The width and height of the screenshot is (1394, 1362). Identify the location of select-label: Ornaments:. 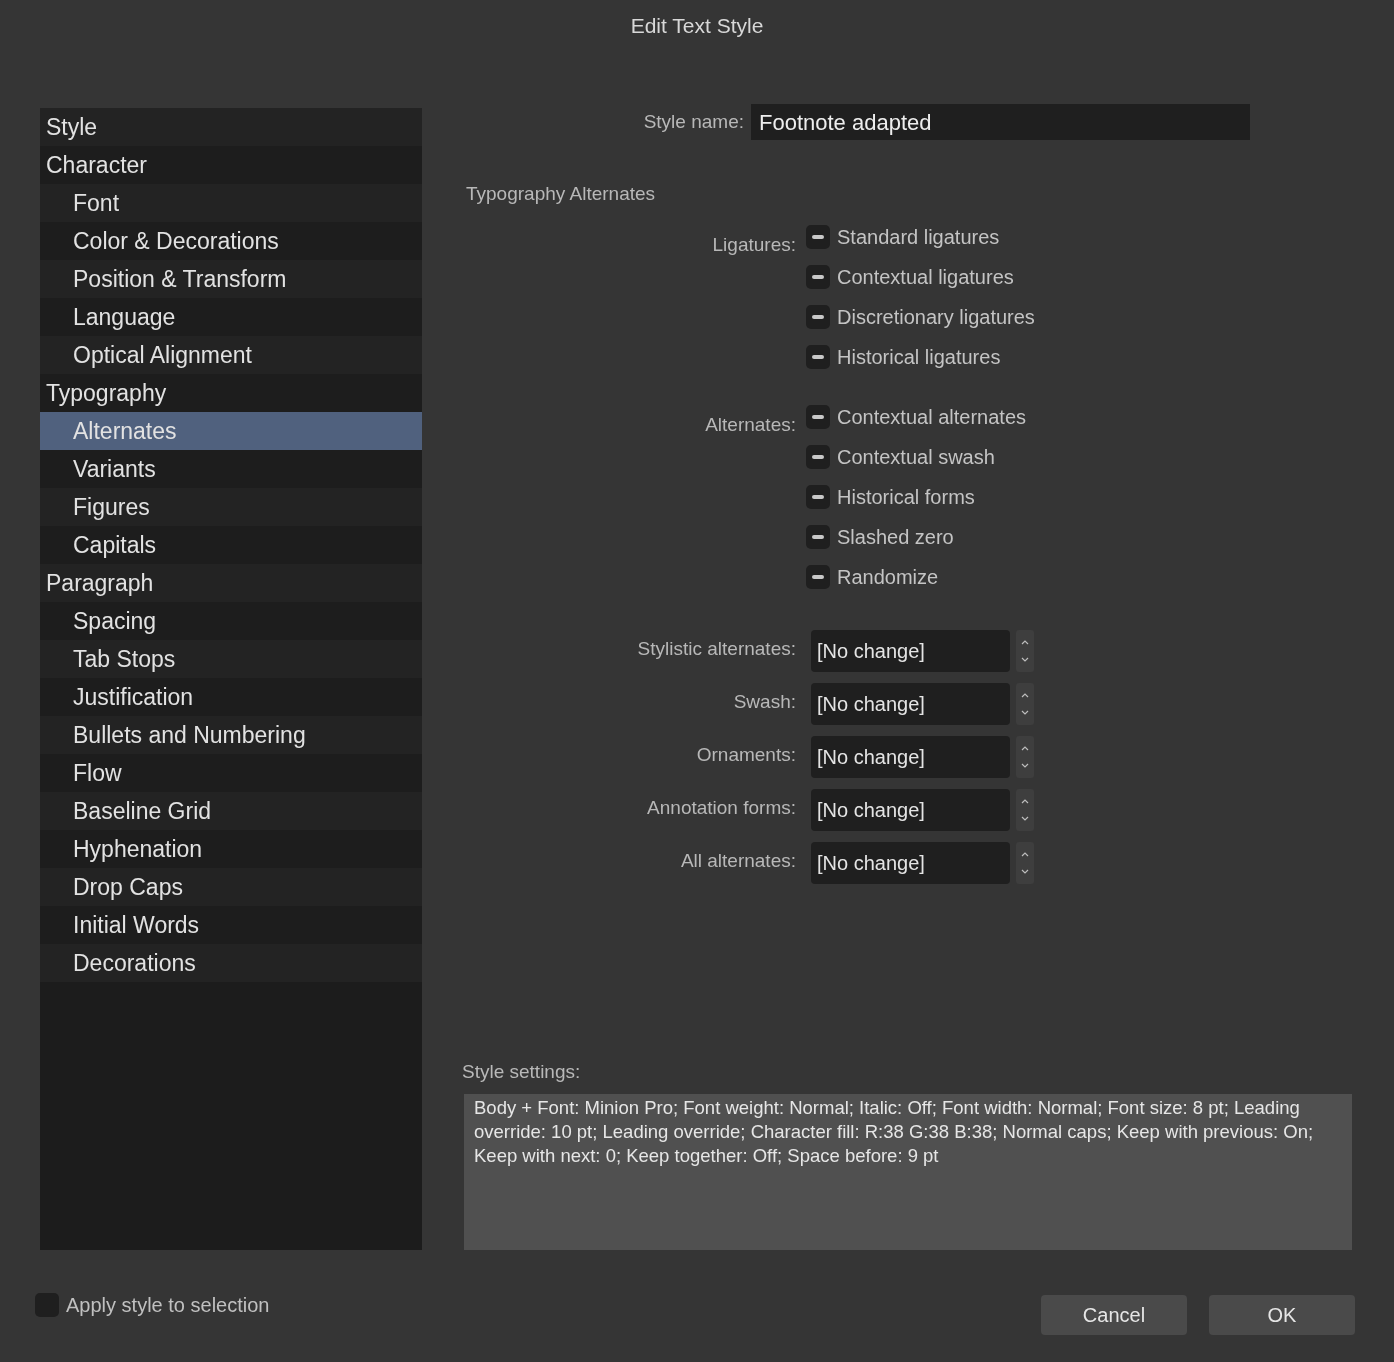
(745, 754).